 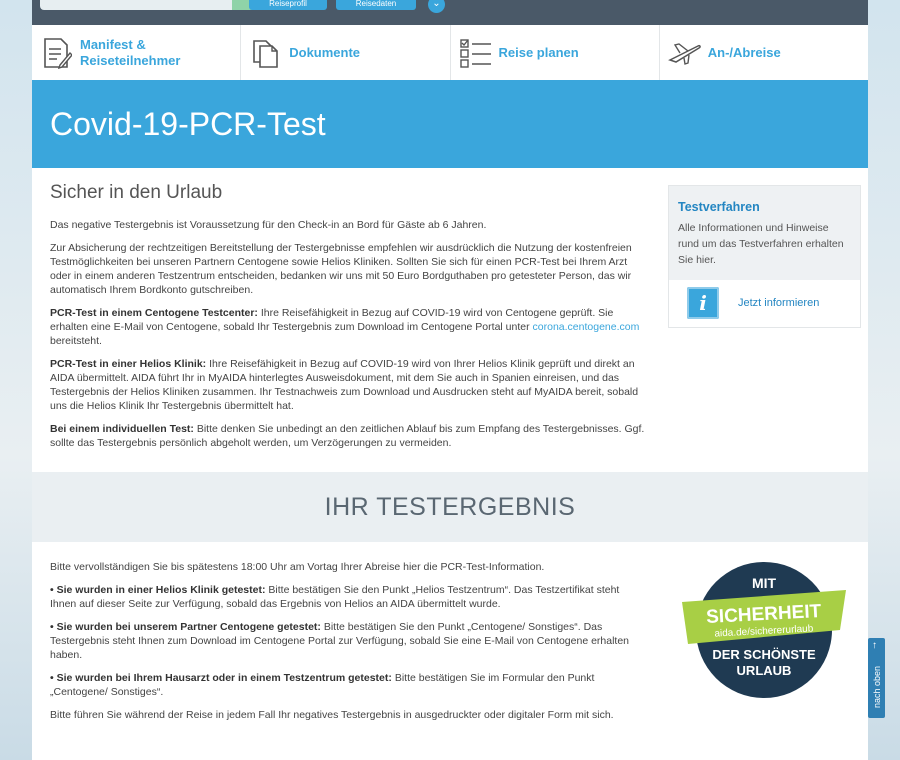 I want to click on centogene-link: corona.centogene.com, so click(x=586, y=327).